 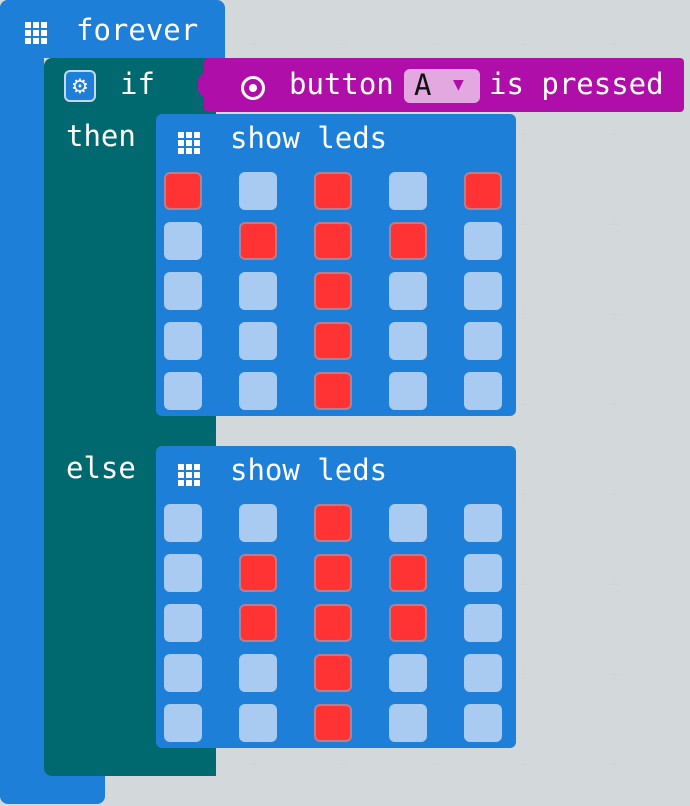 I want to click on else-show-leds-label: show leds, so click(x=309, y=470).